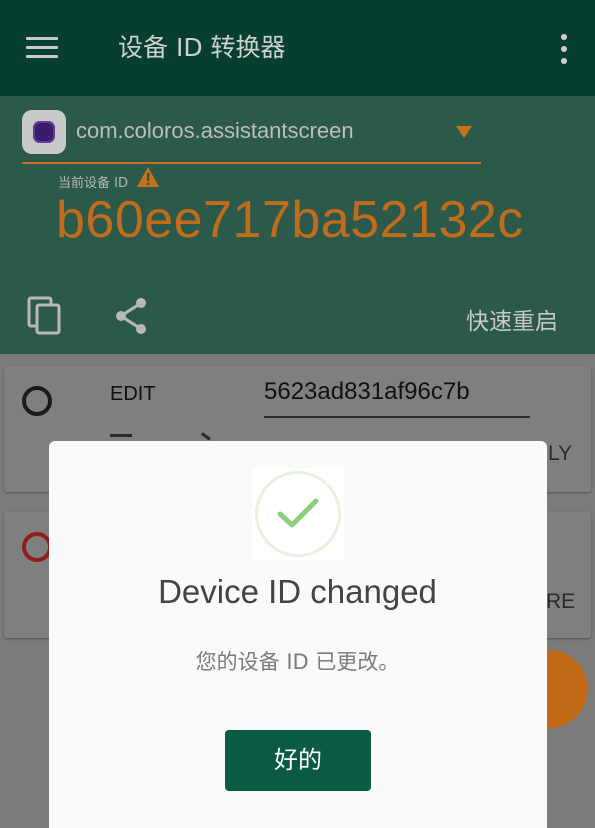  What do you see at coordinates (367, 392) in the screenshot?
I see `new-id-input: 5623ad831af96c7b` at bounding box center [367, 392].